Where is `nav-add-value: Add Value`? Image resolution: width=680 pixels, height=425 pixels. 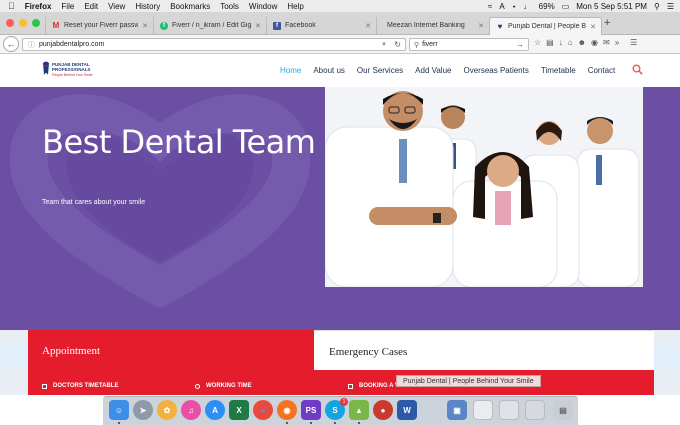 nav-add-value: Add Value is located at coordinates (433, 70).